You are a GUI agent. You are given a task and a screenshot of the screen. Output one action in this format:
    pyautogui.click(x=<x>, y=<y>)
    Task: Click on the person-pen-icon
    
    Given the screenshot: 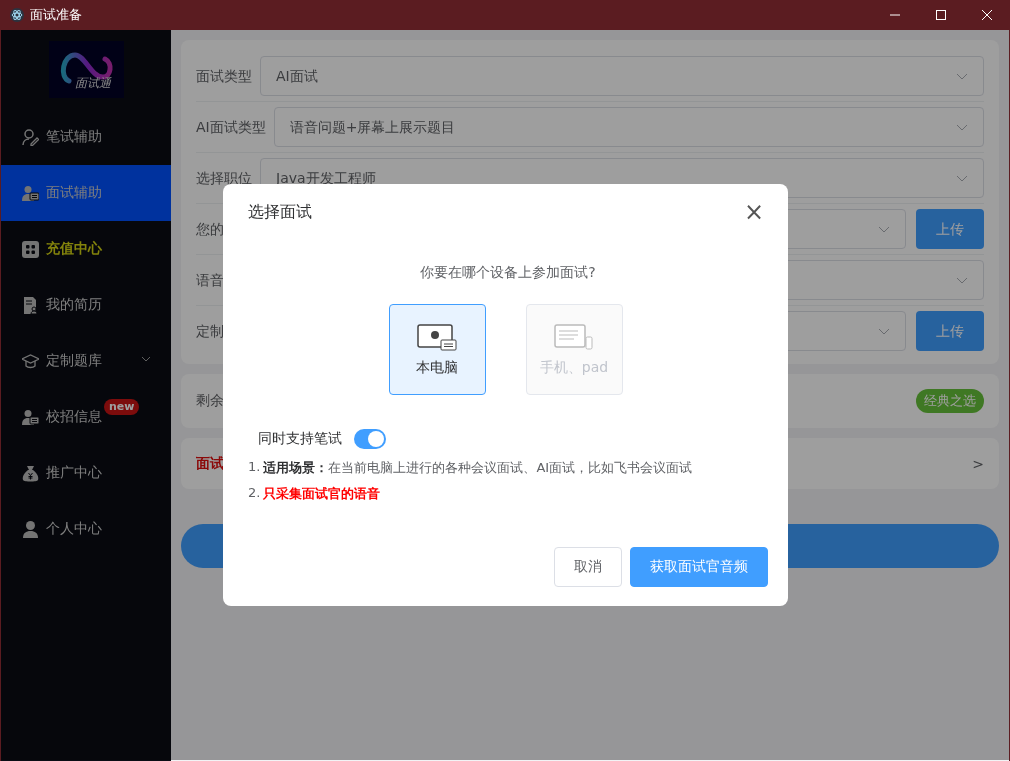 What is the action you would take?
    pyautogui.click(x=30, y=137)
    